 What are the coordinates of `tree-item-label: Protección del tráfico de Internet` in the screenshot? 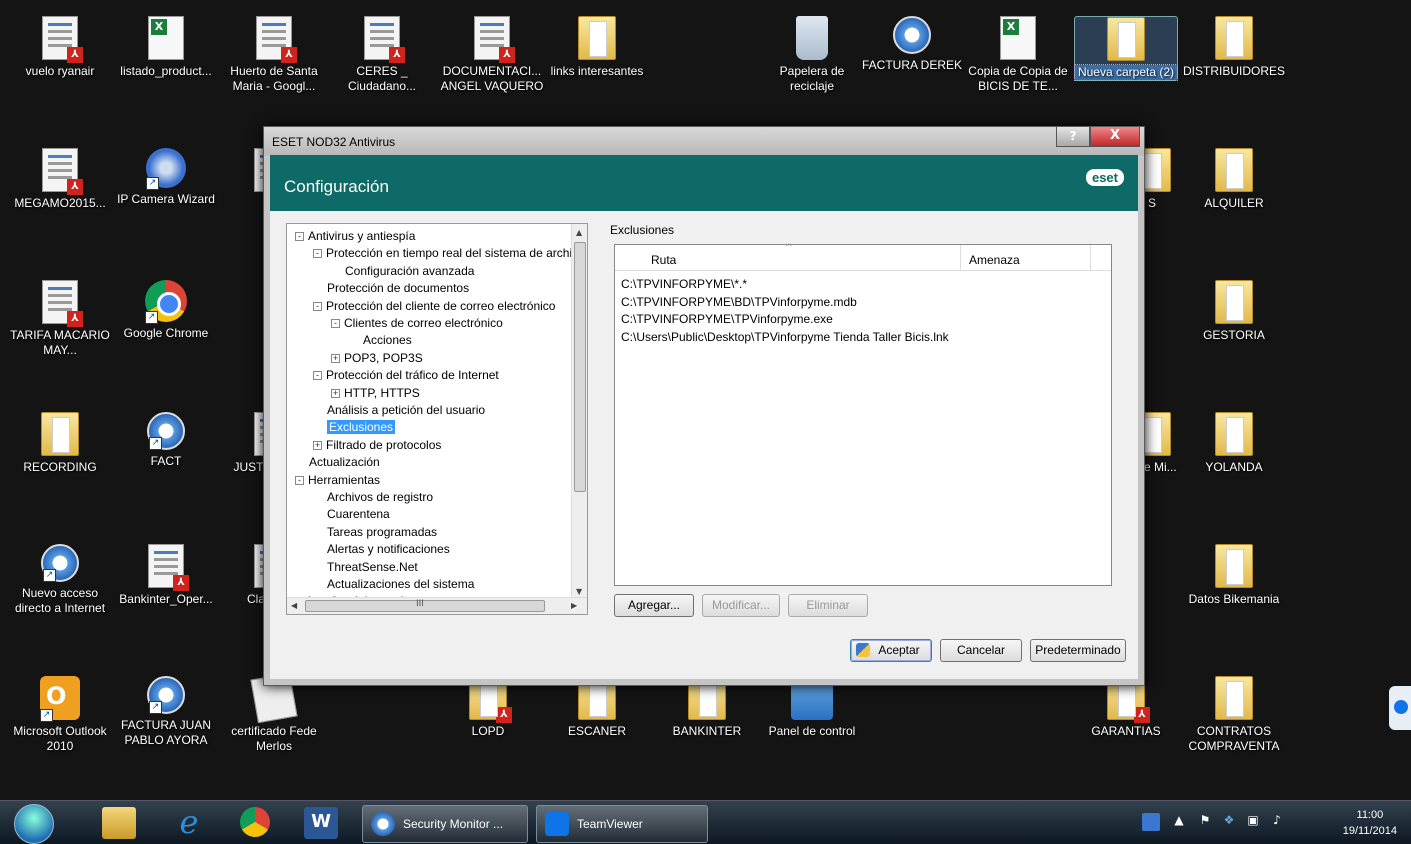 It's located at (412, 375).